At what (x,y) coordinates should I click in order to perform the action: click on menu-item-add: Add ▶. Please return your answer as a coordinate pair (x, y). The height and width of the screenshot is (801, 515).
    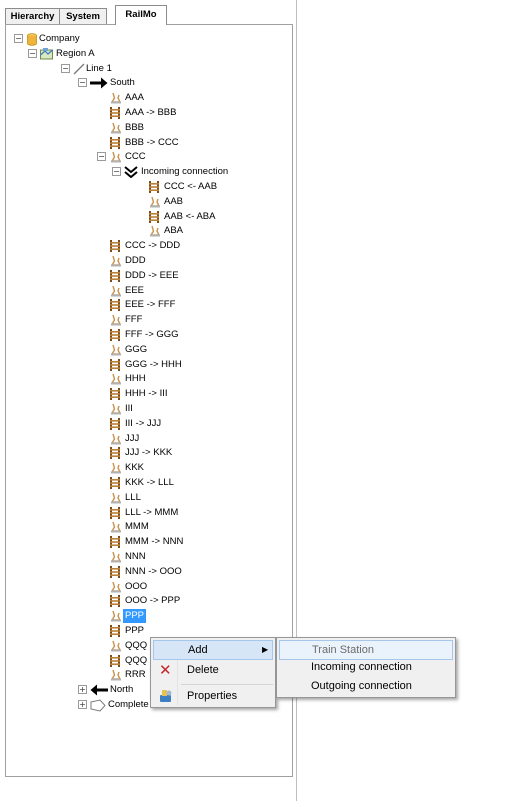
    Looking at the image, I should click on (213, 650).